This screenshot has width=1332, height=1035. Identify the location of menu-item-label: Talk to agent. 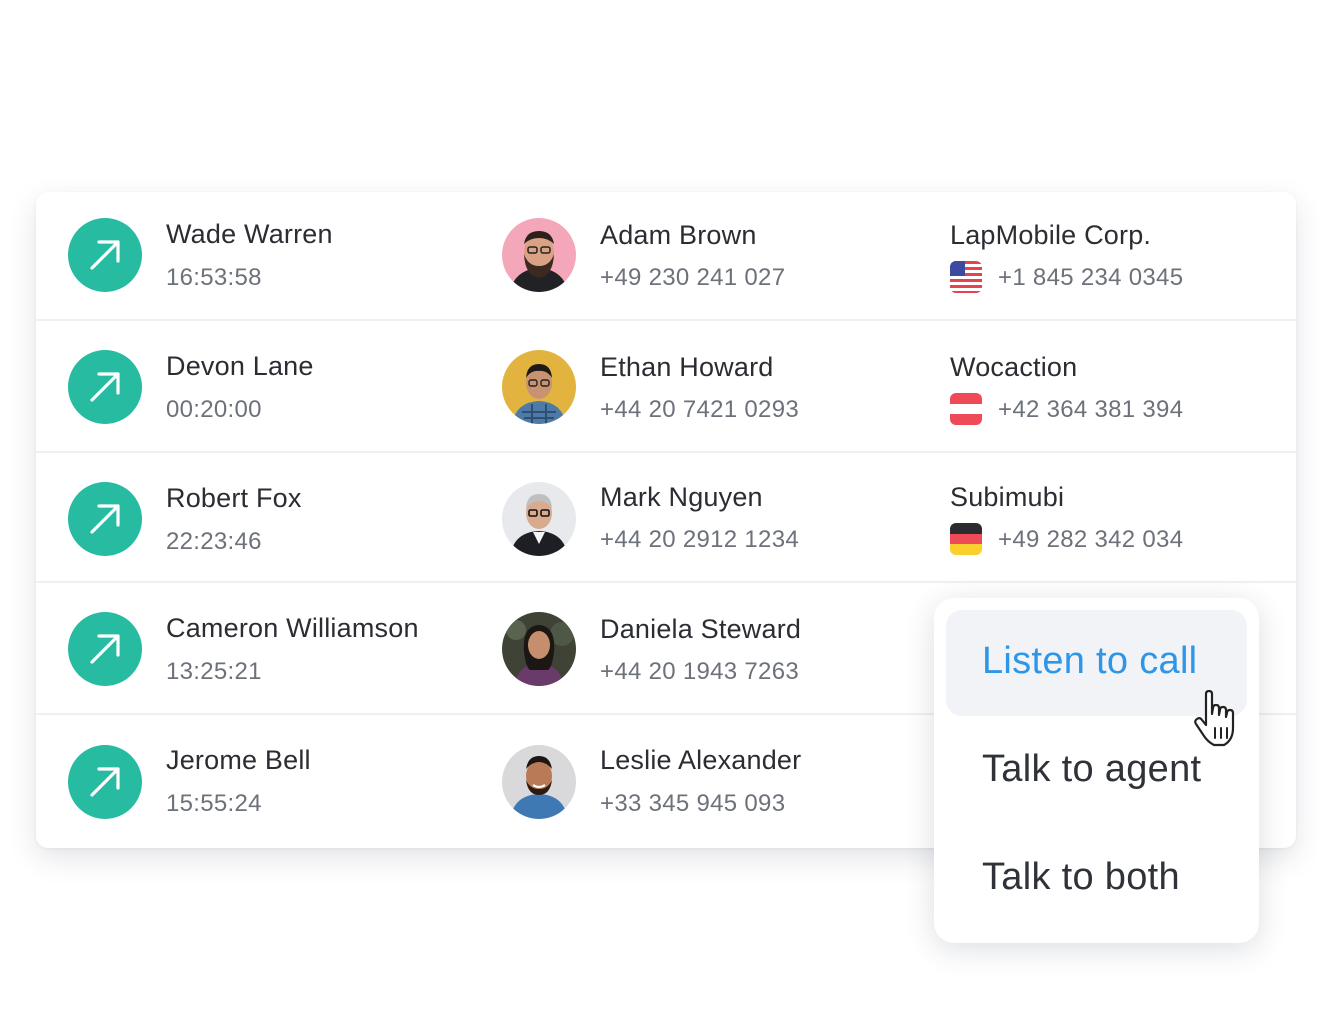
(1092, 769).